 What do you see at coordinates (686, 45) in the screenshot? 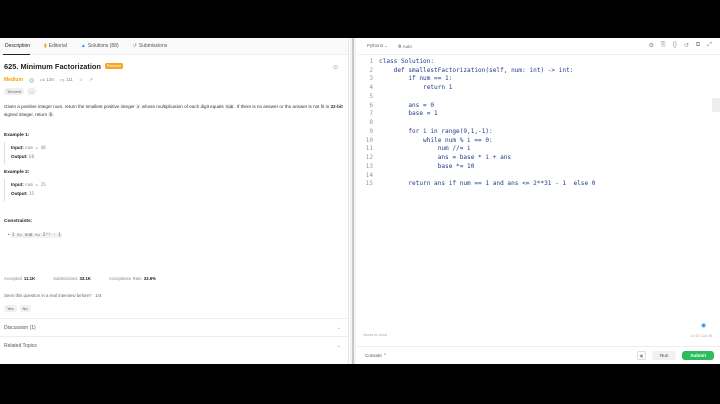
I see `reset-icon: ↺` at bounding box center [686, 45].